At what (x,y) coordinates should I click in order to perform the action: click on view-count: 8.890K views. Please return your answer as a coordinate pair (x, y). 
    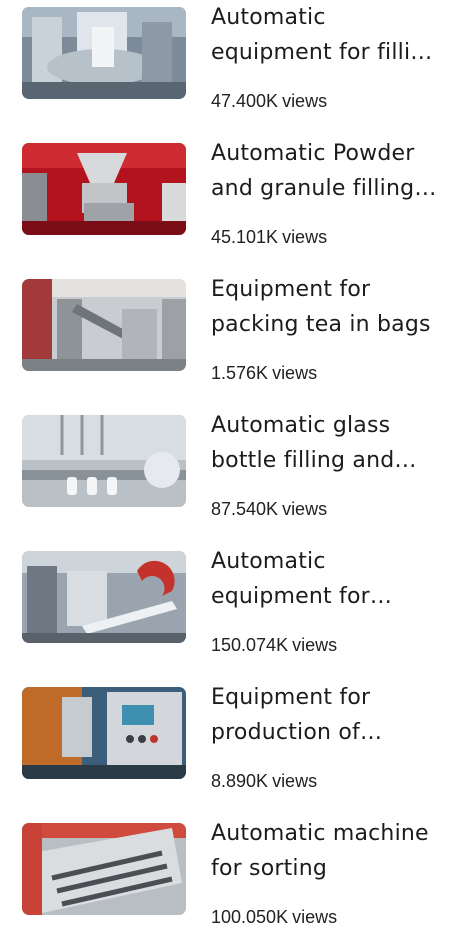
    Looking at the image, I should click on (264, 781).